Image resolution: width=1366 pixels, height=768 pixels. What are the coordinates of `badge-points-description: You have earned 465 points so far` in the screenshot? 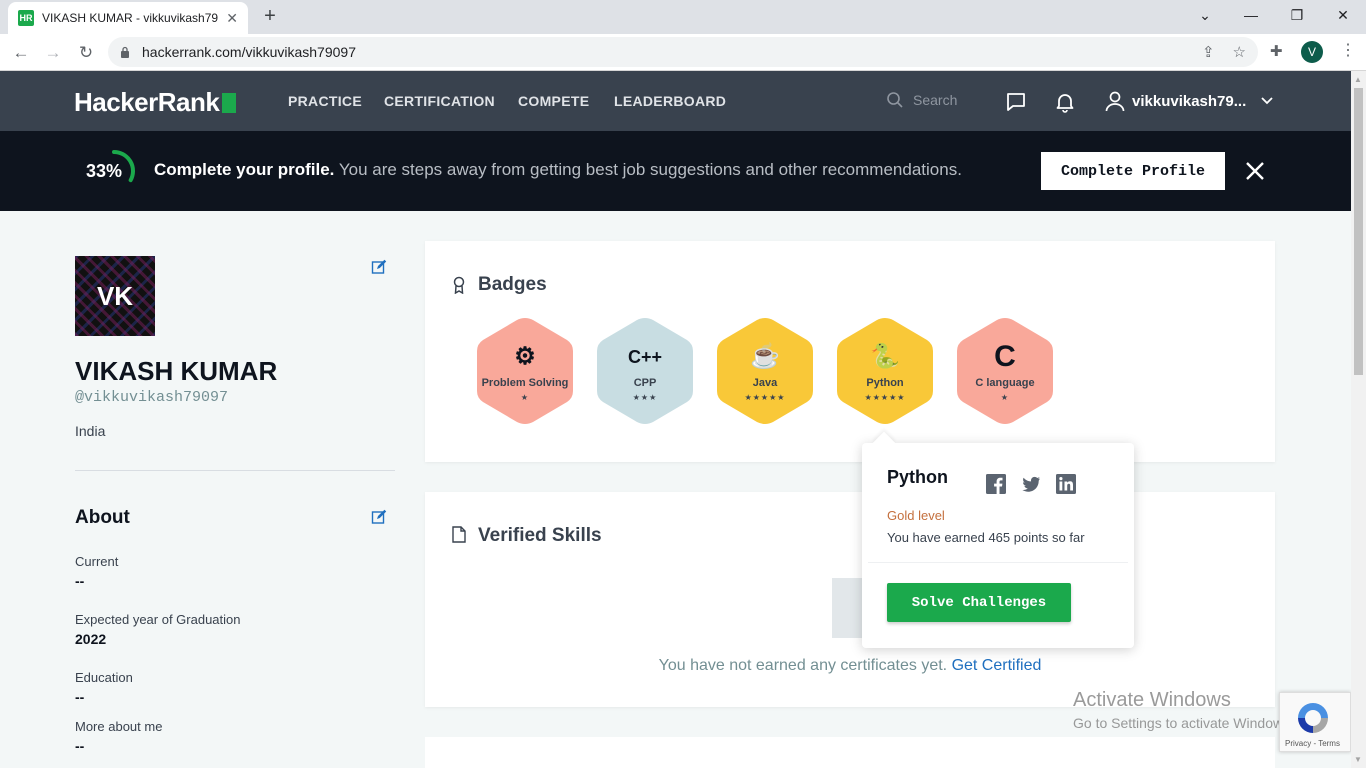 It's located at (986, 537).